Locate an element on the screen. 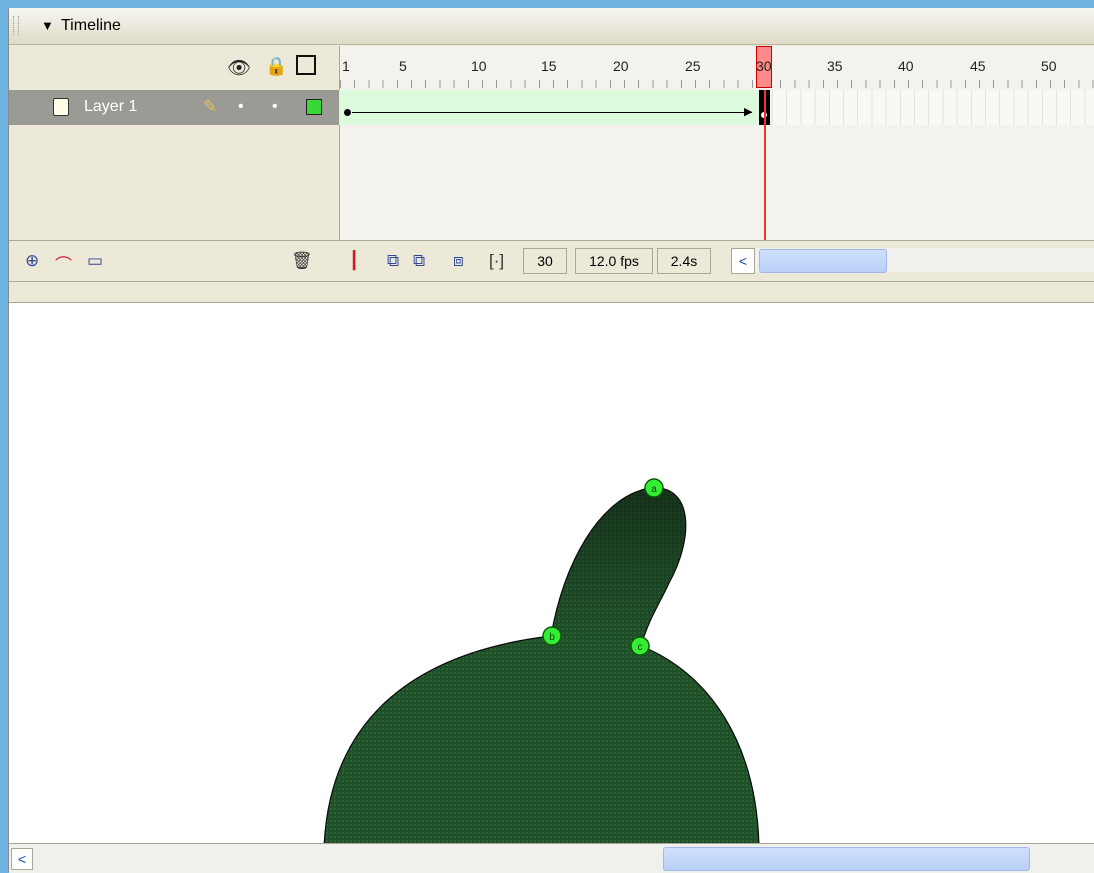  layer-icon is located at coordinates (61, 107).